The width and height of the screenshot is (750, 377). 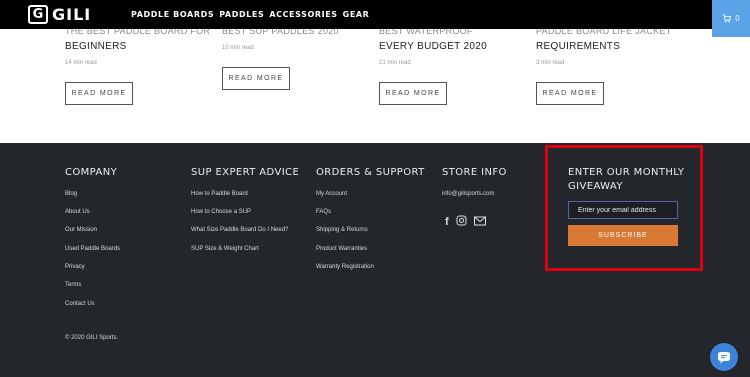 What do you see at coordinates (433, 46) in the screenshot?
I see `article-title: EVERY BUDGET 2020` at bounding box center [433, 46].